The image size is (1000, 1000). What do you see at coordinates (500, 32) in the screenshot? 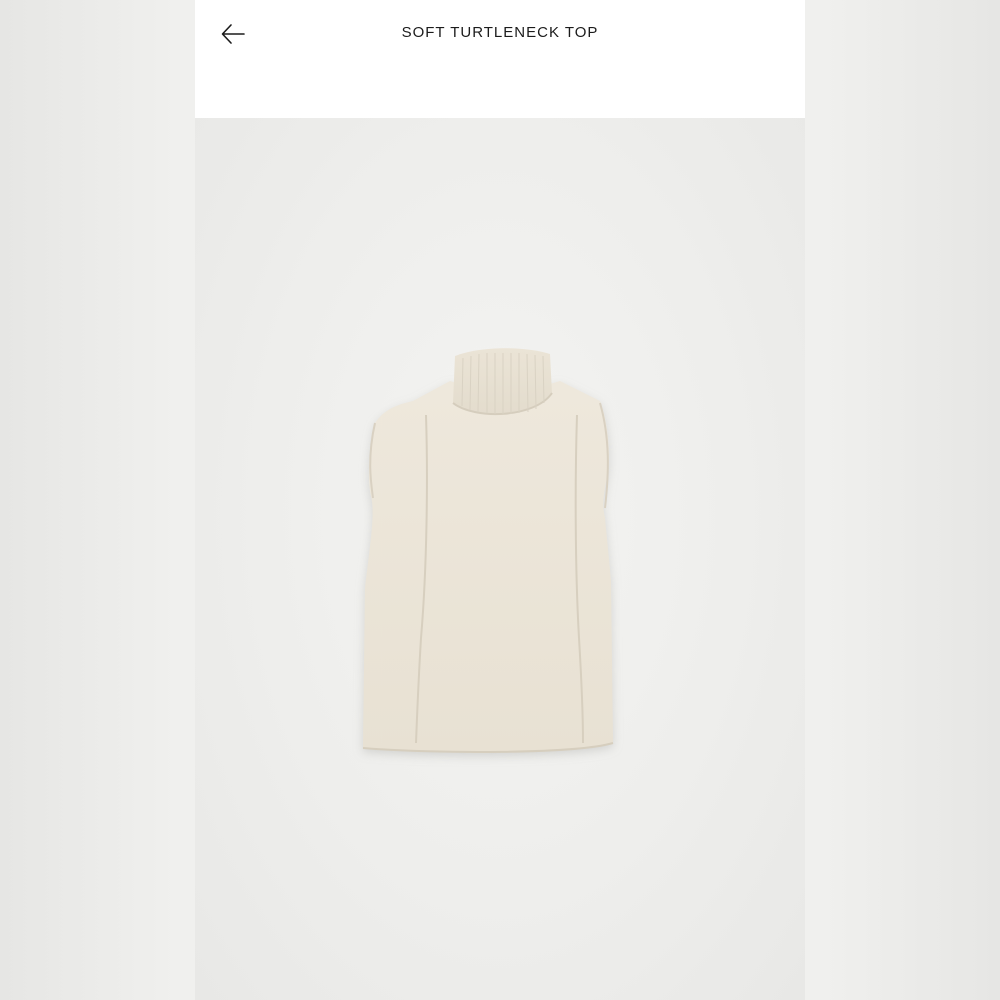
I see `page-title: SOFT TURTLENECK TOP` at bounding box center [500, 32].